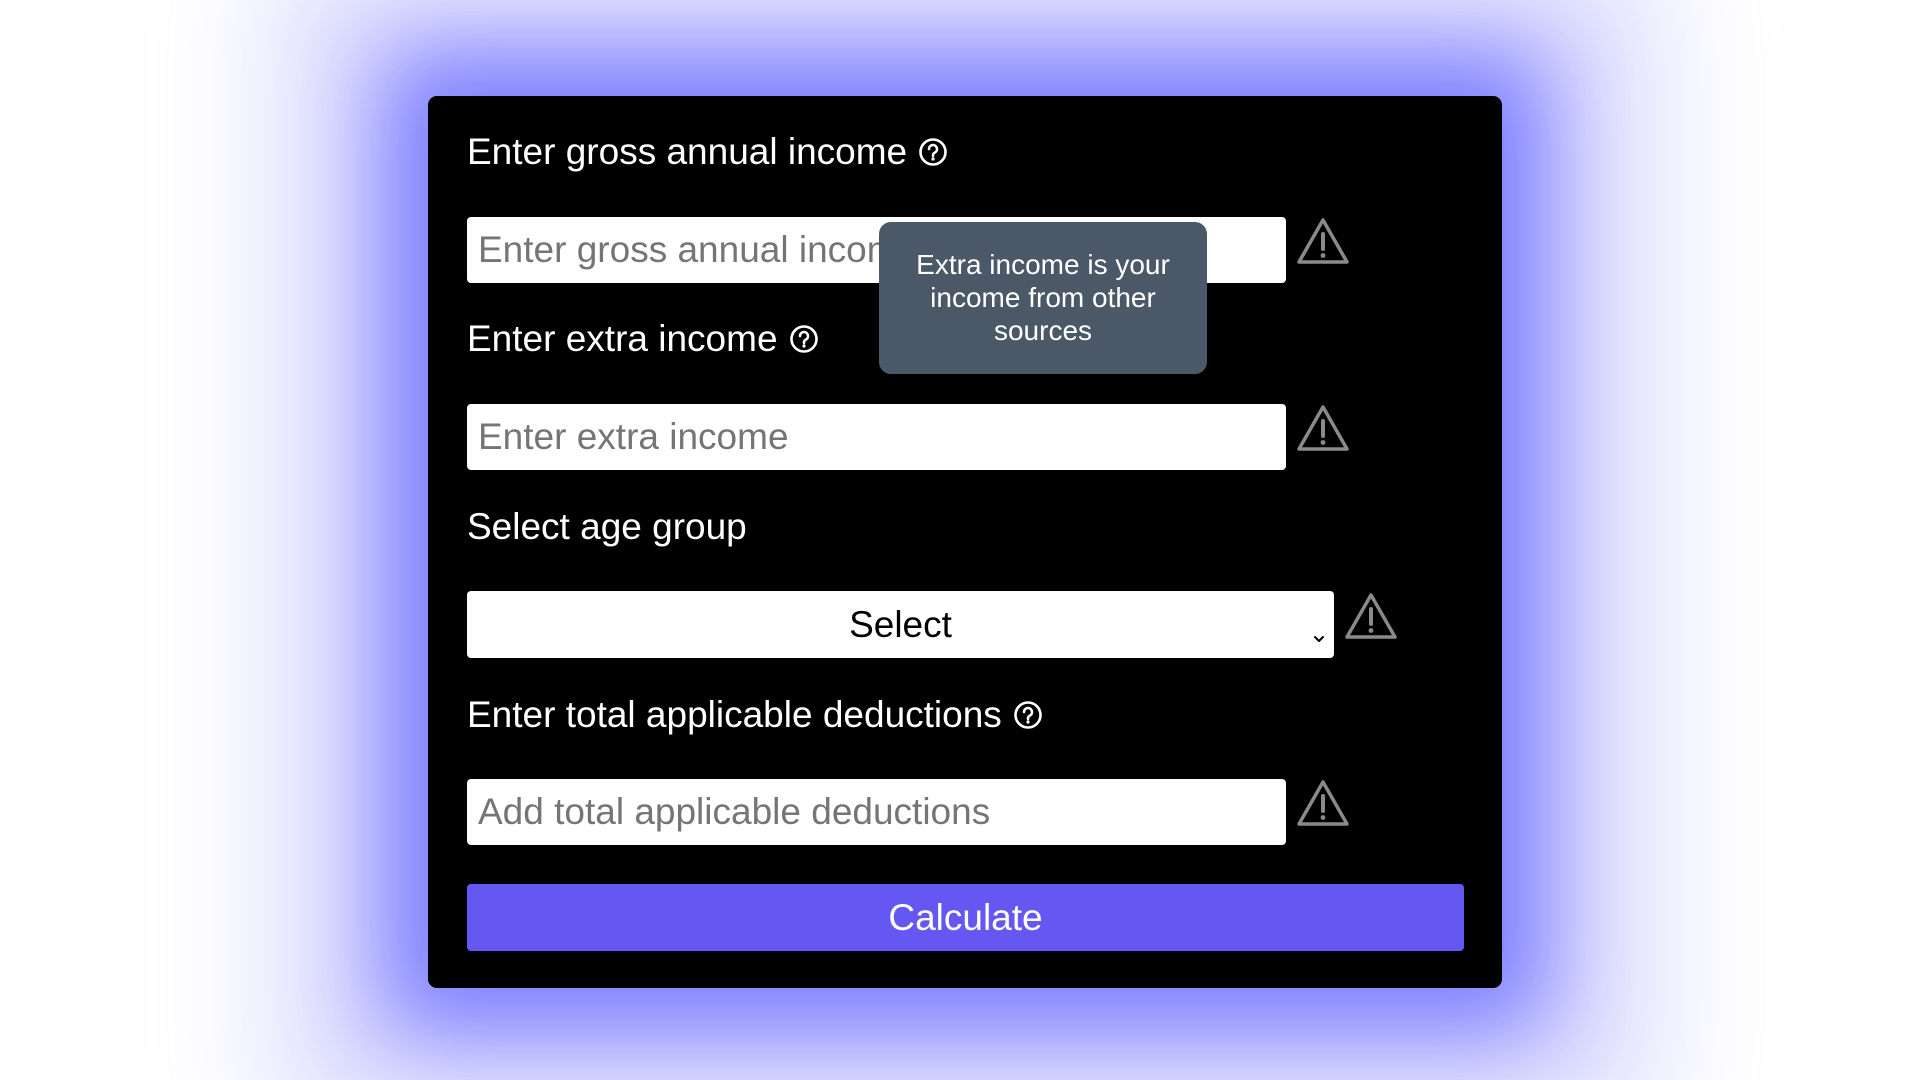 The height and width of the screenshot is (1080, 1920). What do you see at coordinates (734, 714) in the screenshot?
I see `deductions-label: Enter total applicable deductions` at bounding box center [734, 714].